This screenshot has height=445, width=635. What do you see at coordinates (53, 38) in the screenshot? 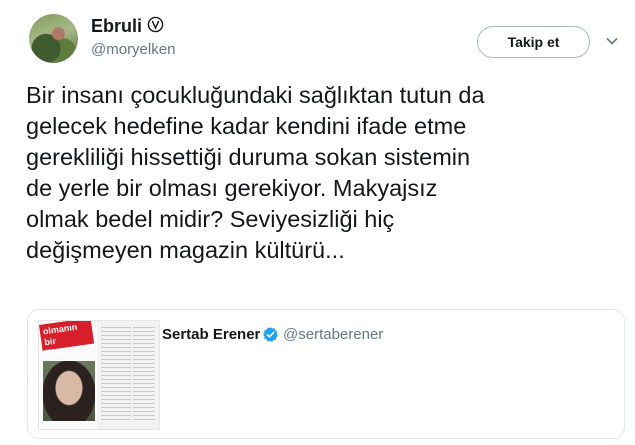
I see `avatar` at bounding box center [53, 38].